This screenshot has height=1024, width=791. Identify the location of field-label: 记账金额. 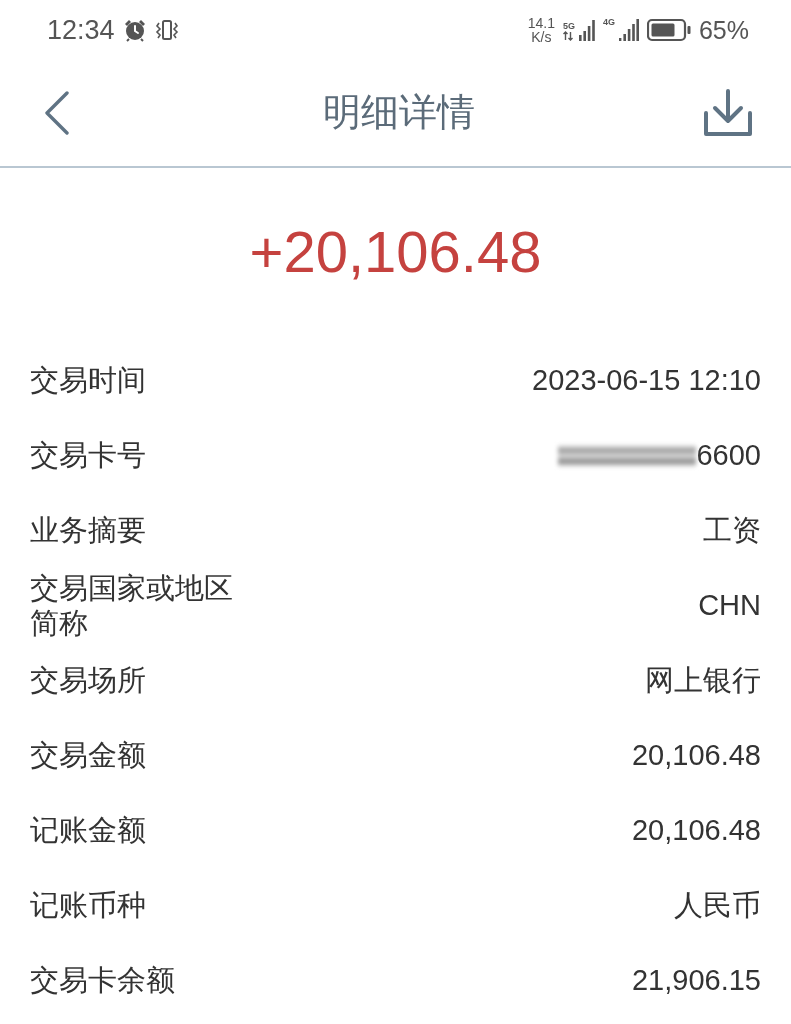
(88, 830).